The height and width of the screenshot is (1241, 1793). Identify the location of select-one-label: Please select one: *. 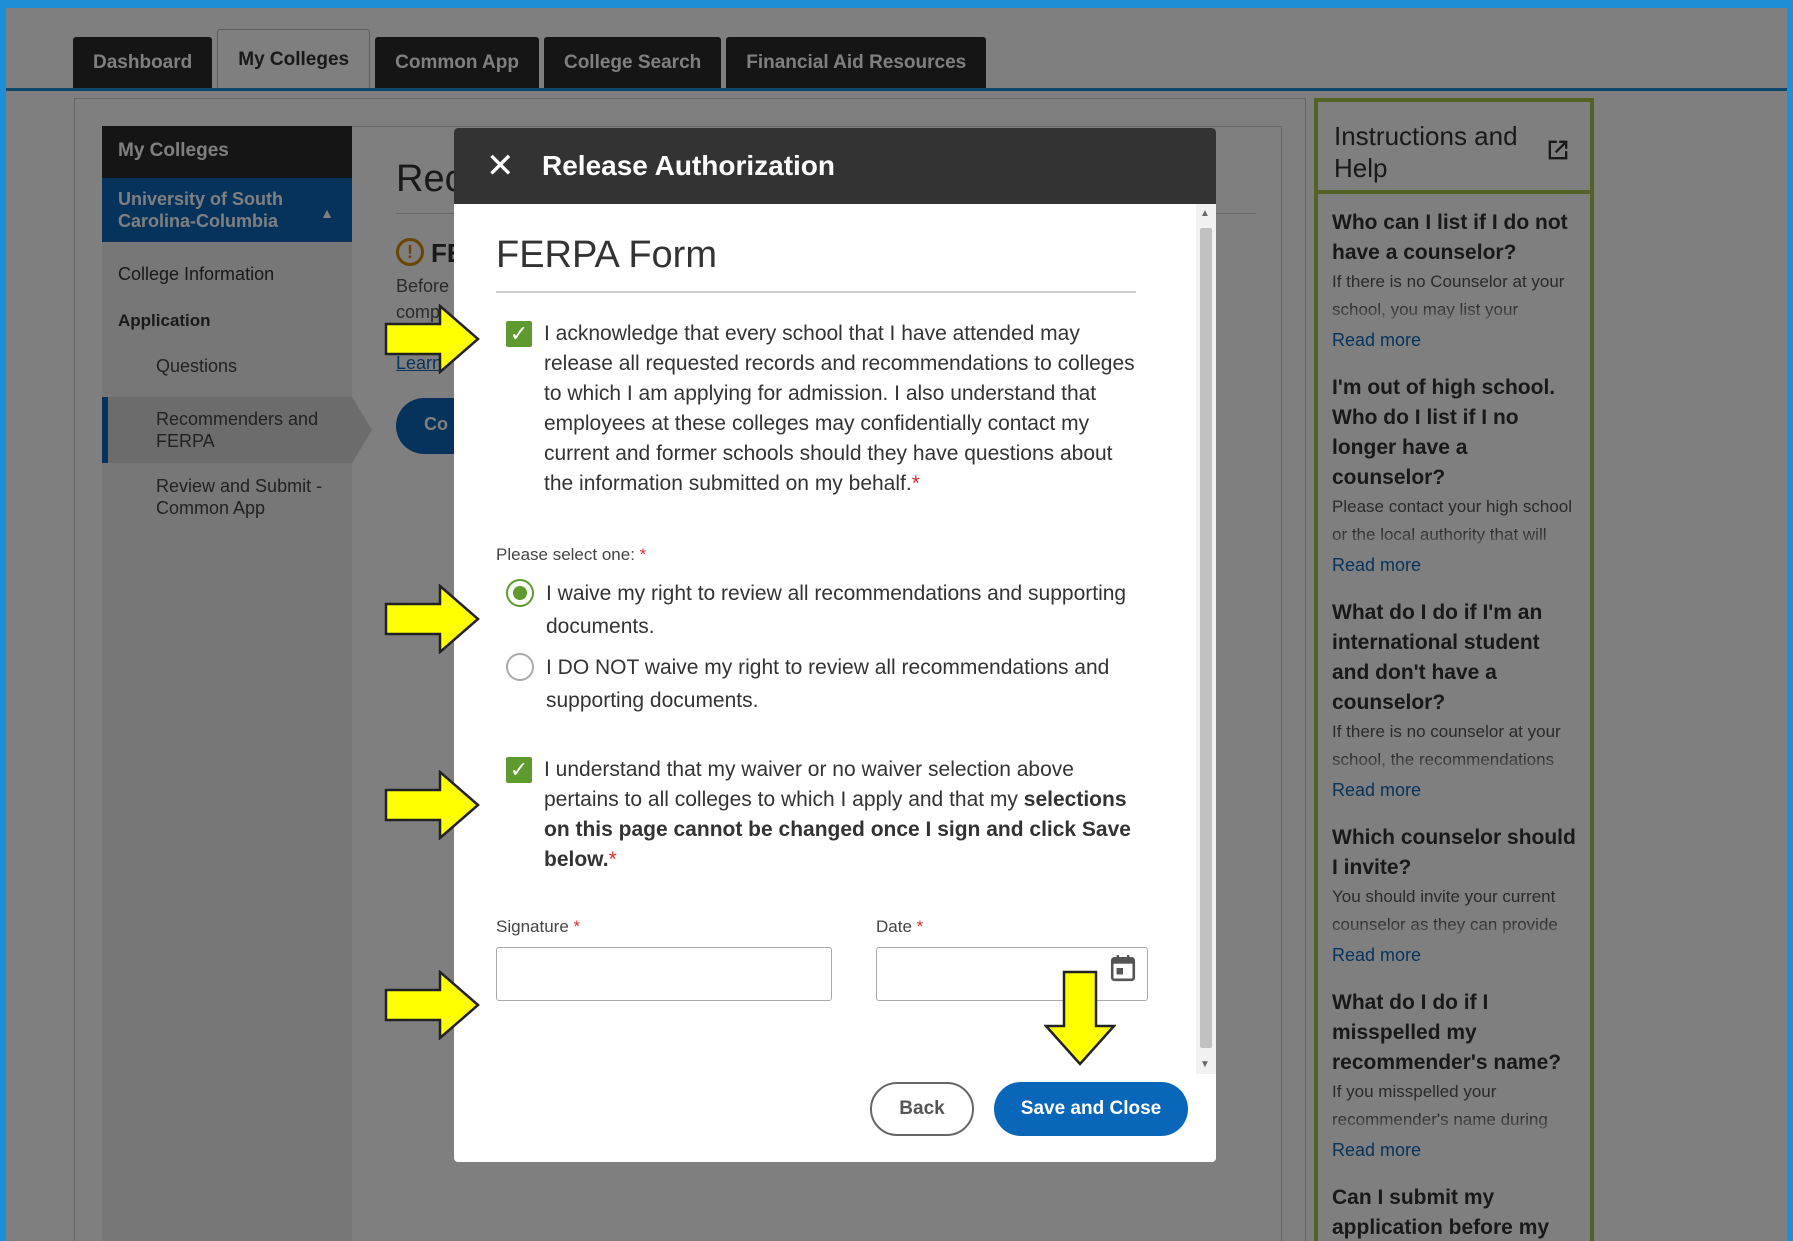
(816, 555).